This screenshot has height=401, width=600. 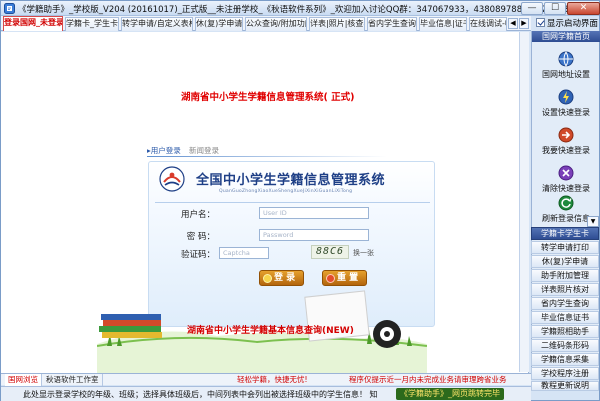 I want to click on tab-scroll-left-icon: ◀, so click(x=513, y=23).